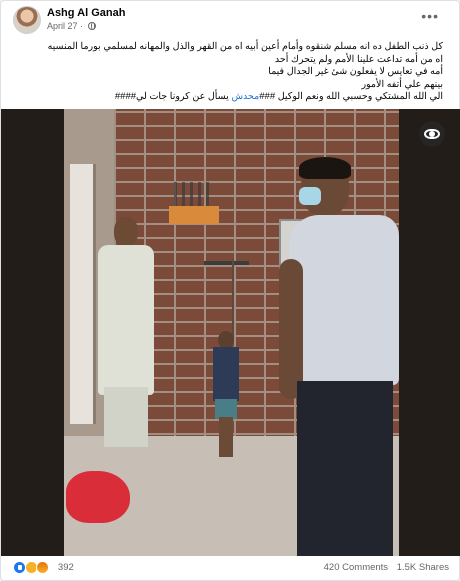  I want to click on head, so click(126, 232).